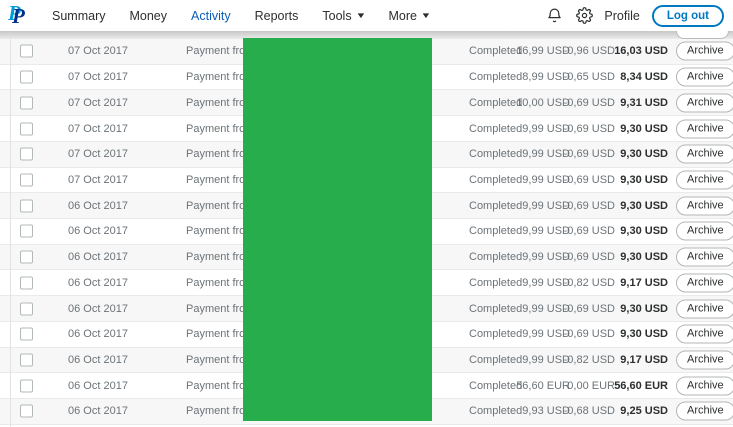 This screenshot has height=427, width=733. I want to click on profile-link: Profile, so click(621, 16).